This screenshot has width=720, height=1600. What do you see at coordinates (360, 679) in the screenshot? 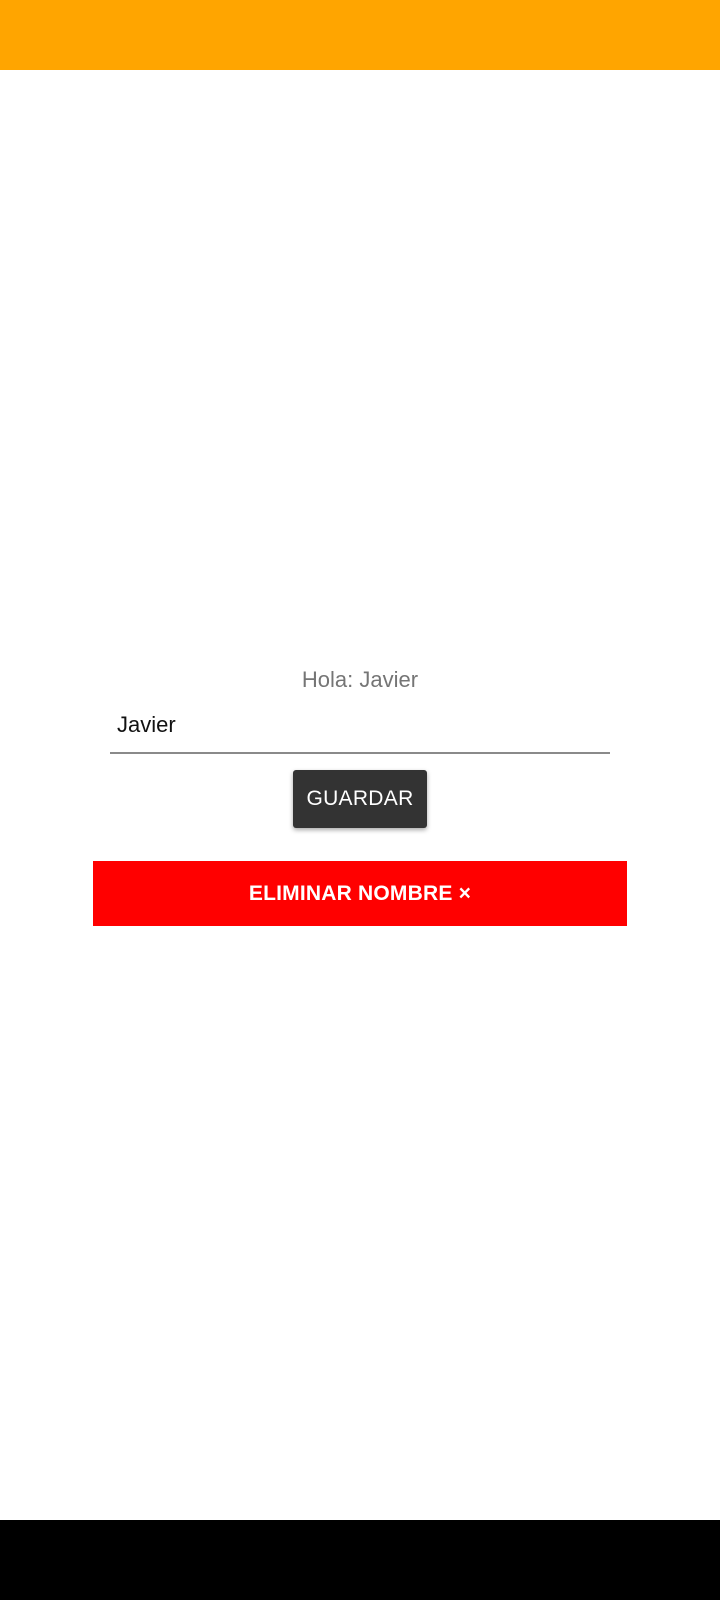
I see `greeting-text: Hola: Javier` at bounding box center [360, 679].